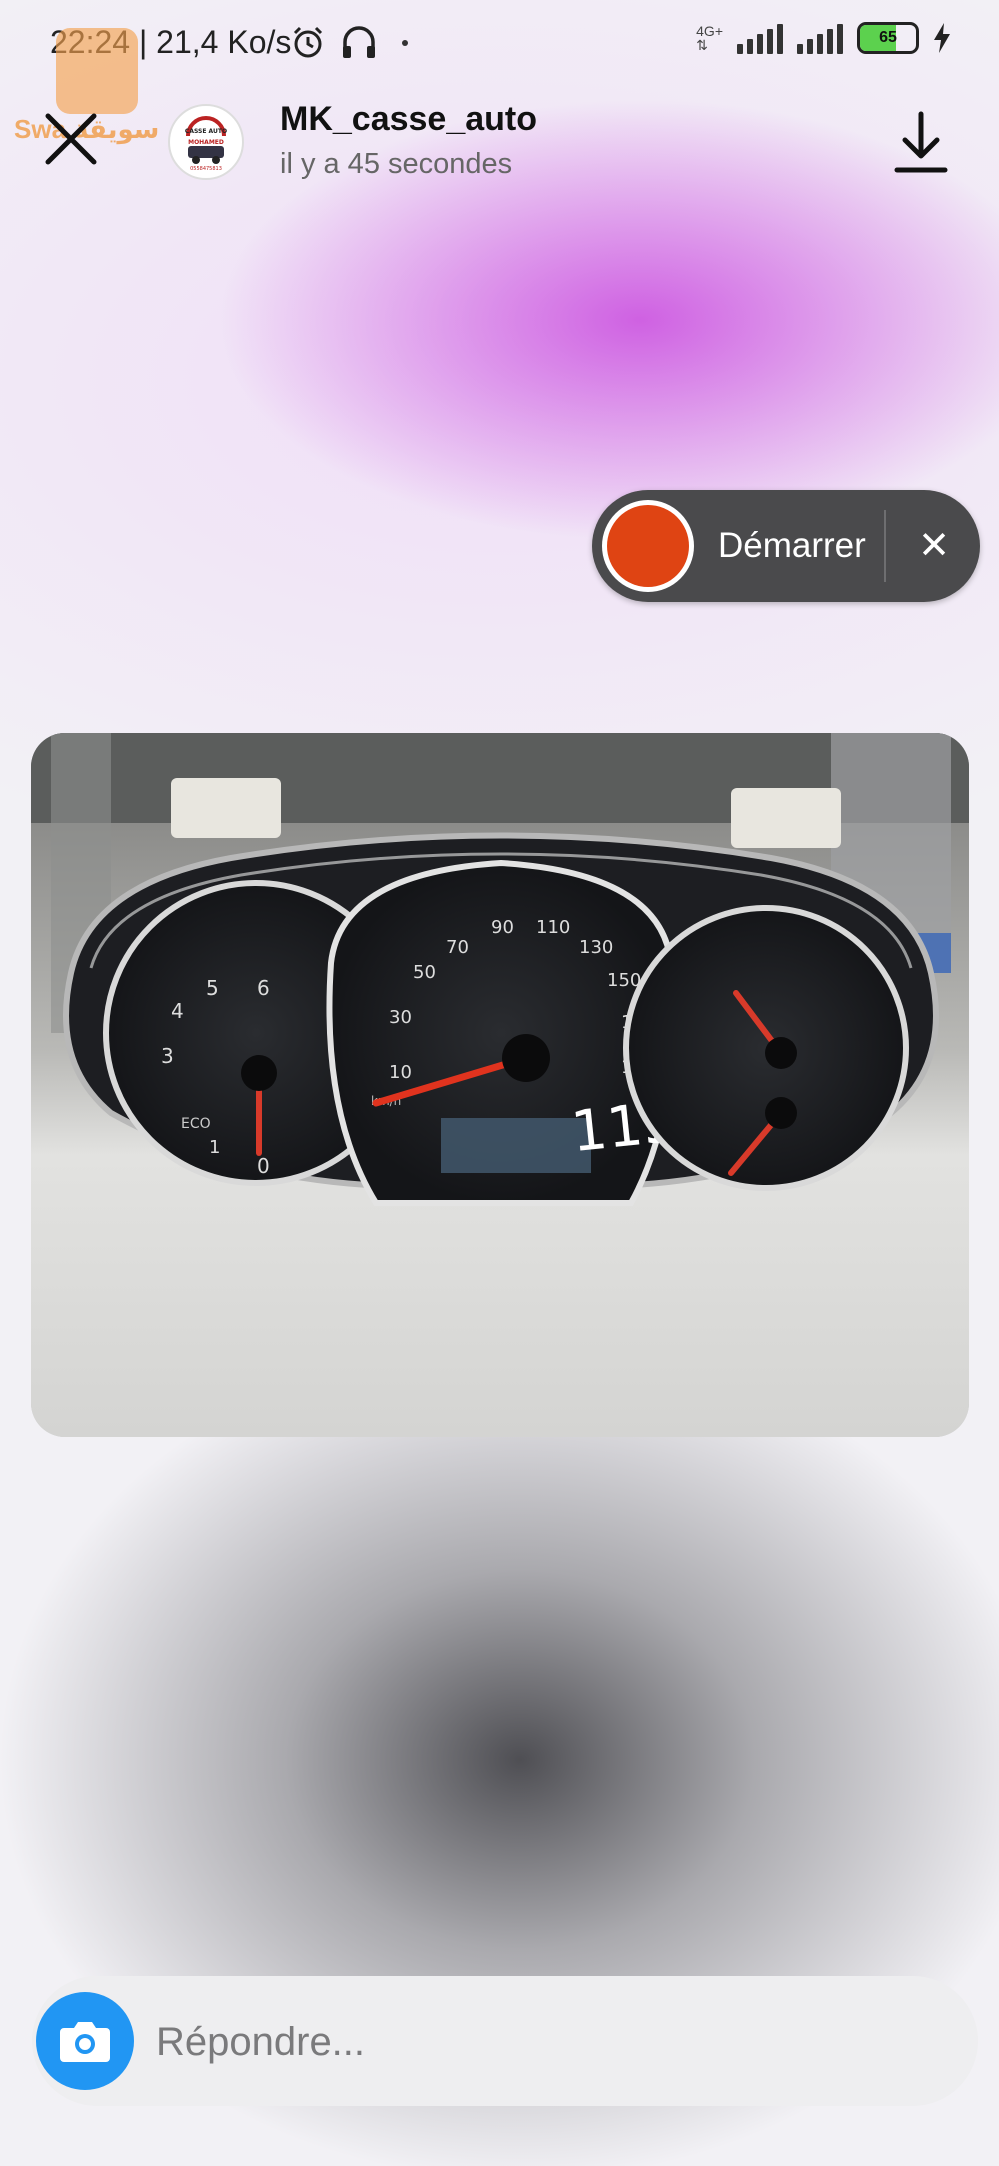 The height and width of the screenshot is (2166, 999). Describe the element at coordinates (196, 1124) in the screenshot. I see `svg-text: ECO` at that location.